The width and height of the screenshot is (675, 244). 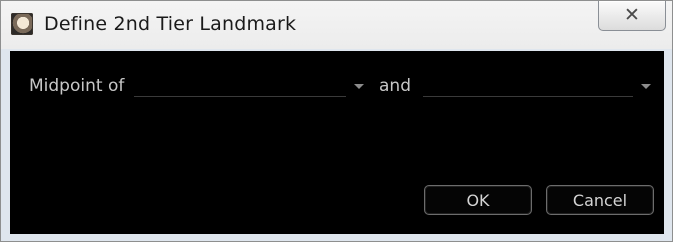 I want to click on first-landmark-dropdown, so click(x=251, y=87).